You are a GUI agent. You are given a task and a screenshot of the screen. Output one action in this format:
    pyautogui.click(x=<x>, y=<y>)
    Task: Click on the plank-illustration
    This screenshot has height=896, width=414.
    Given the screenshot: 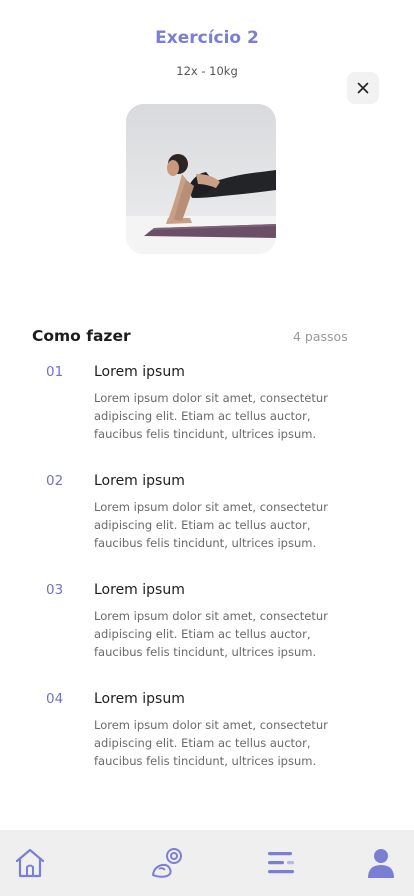 What is the action you would take?
    pyautogui.click(x=201, y=179)
    